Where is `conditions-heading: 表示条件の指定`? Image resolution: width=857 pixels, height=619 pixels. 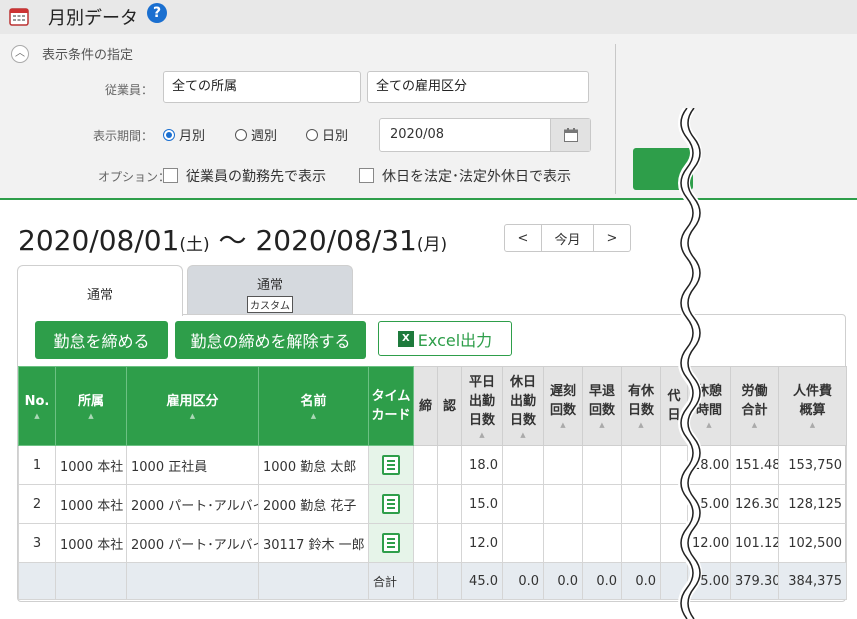
conditions-heading: 表示条件の指定 is located at coordinates (88, 55).